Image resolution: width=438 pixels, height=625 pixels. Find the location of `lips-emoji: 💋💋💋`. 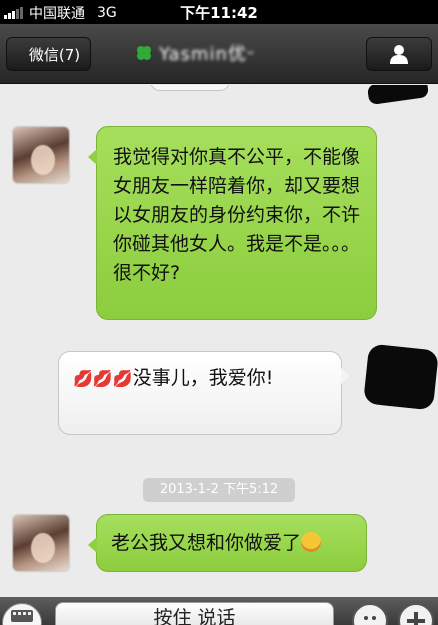

lips-emoji: 💋💋💋 is located at coordinates (103, 378).